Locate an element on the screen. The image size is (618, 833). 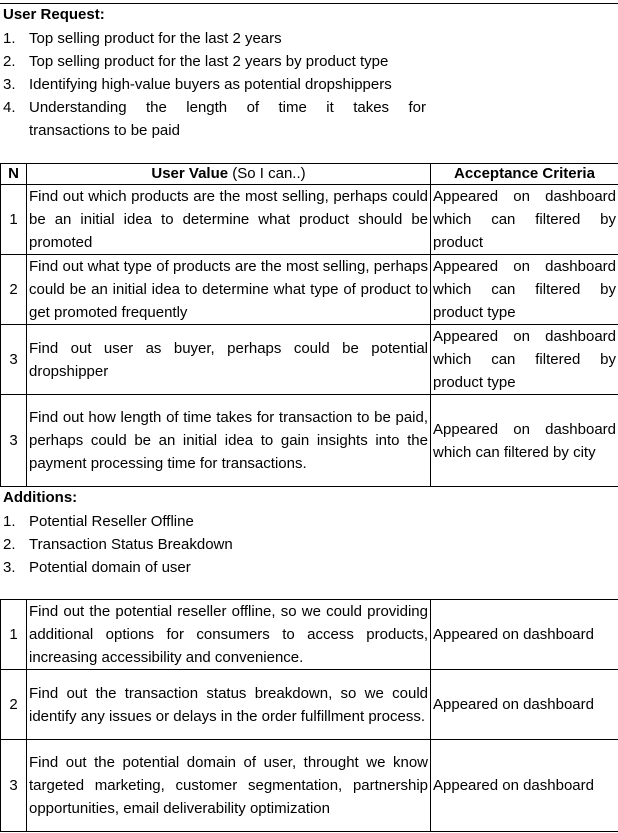
item-text: Potential domain of user is located at coordinates (110, 567).